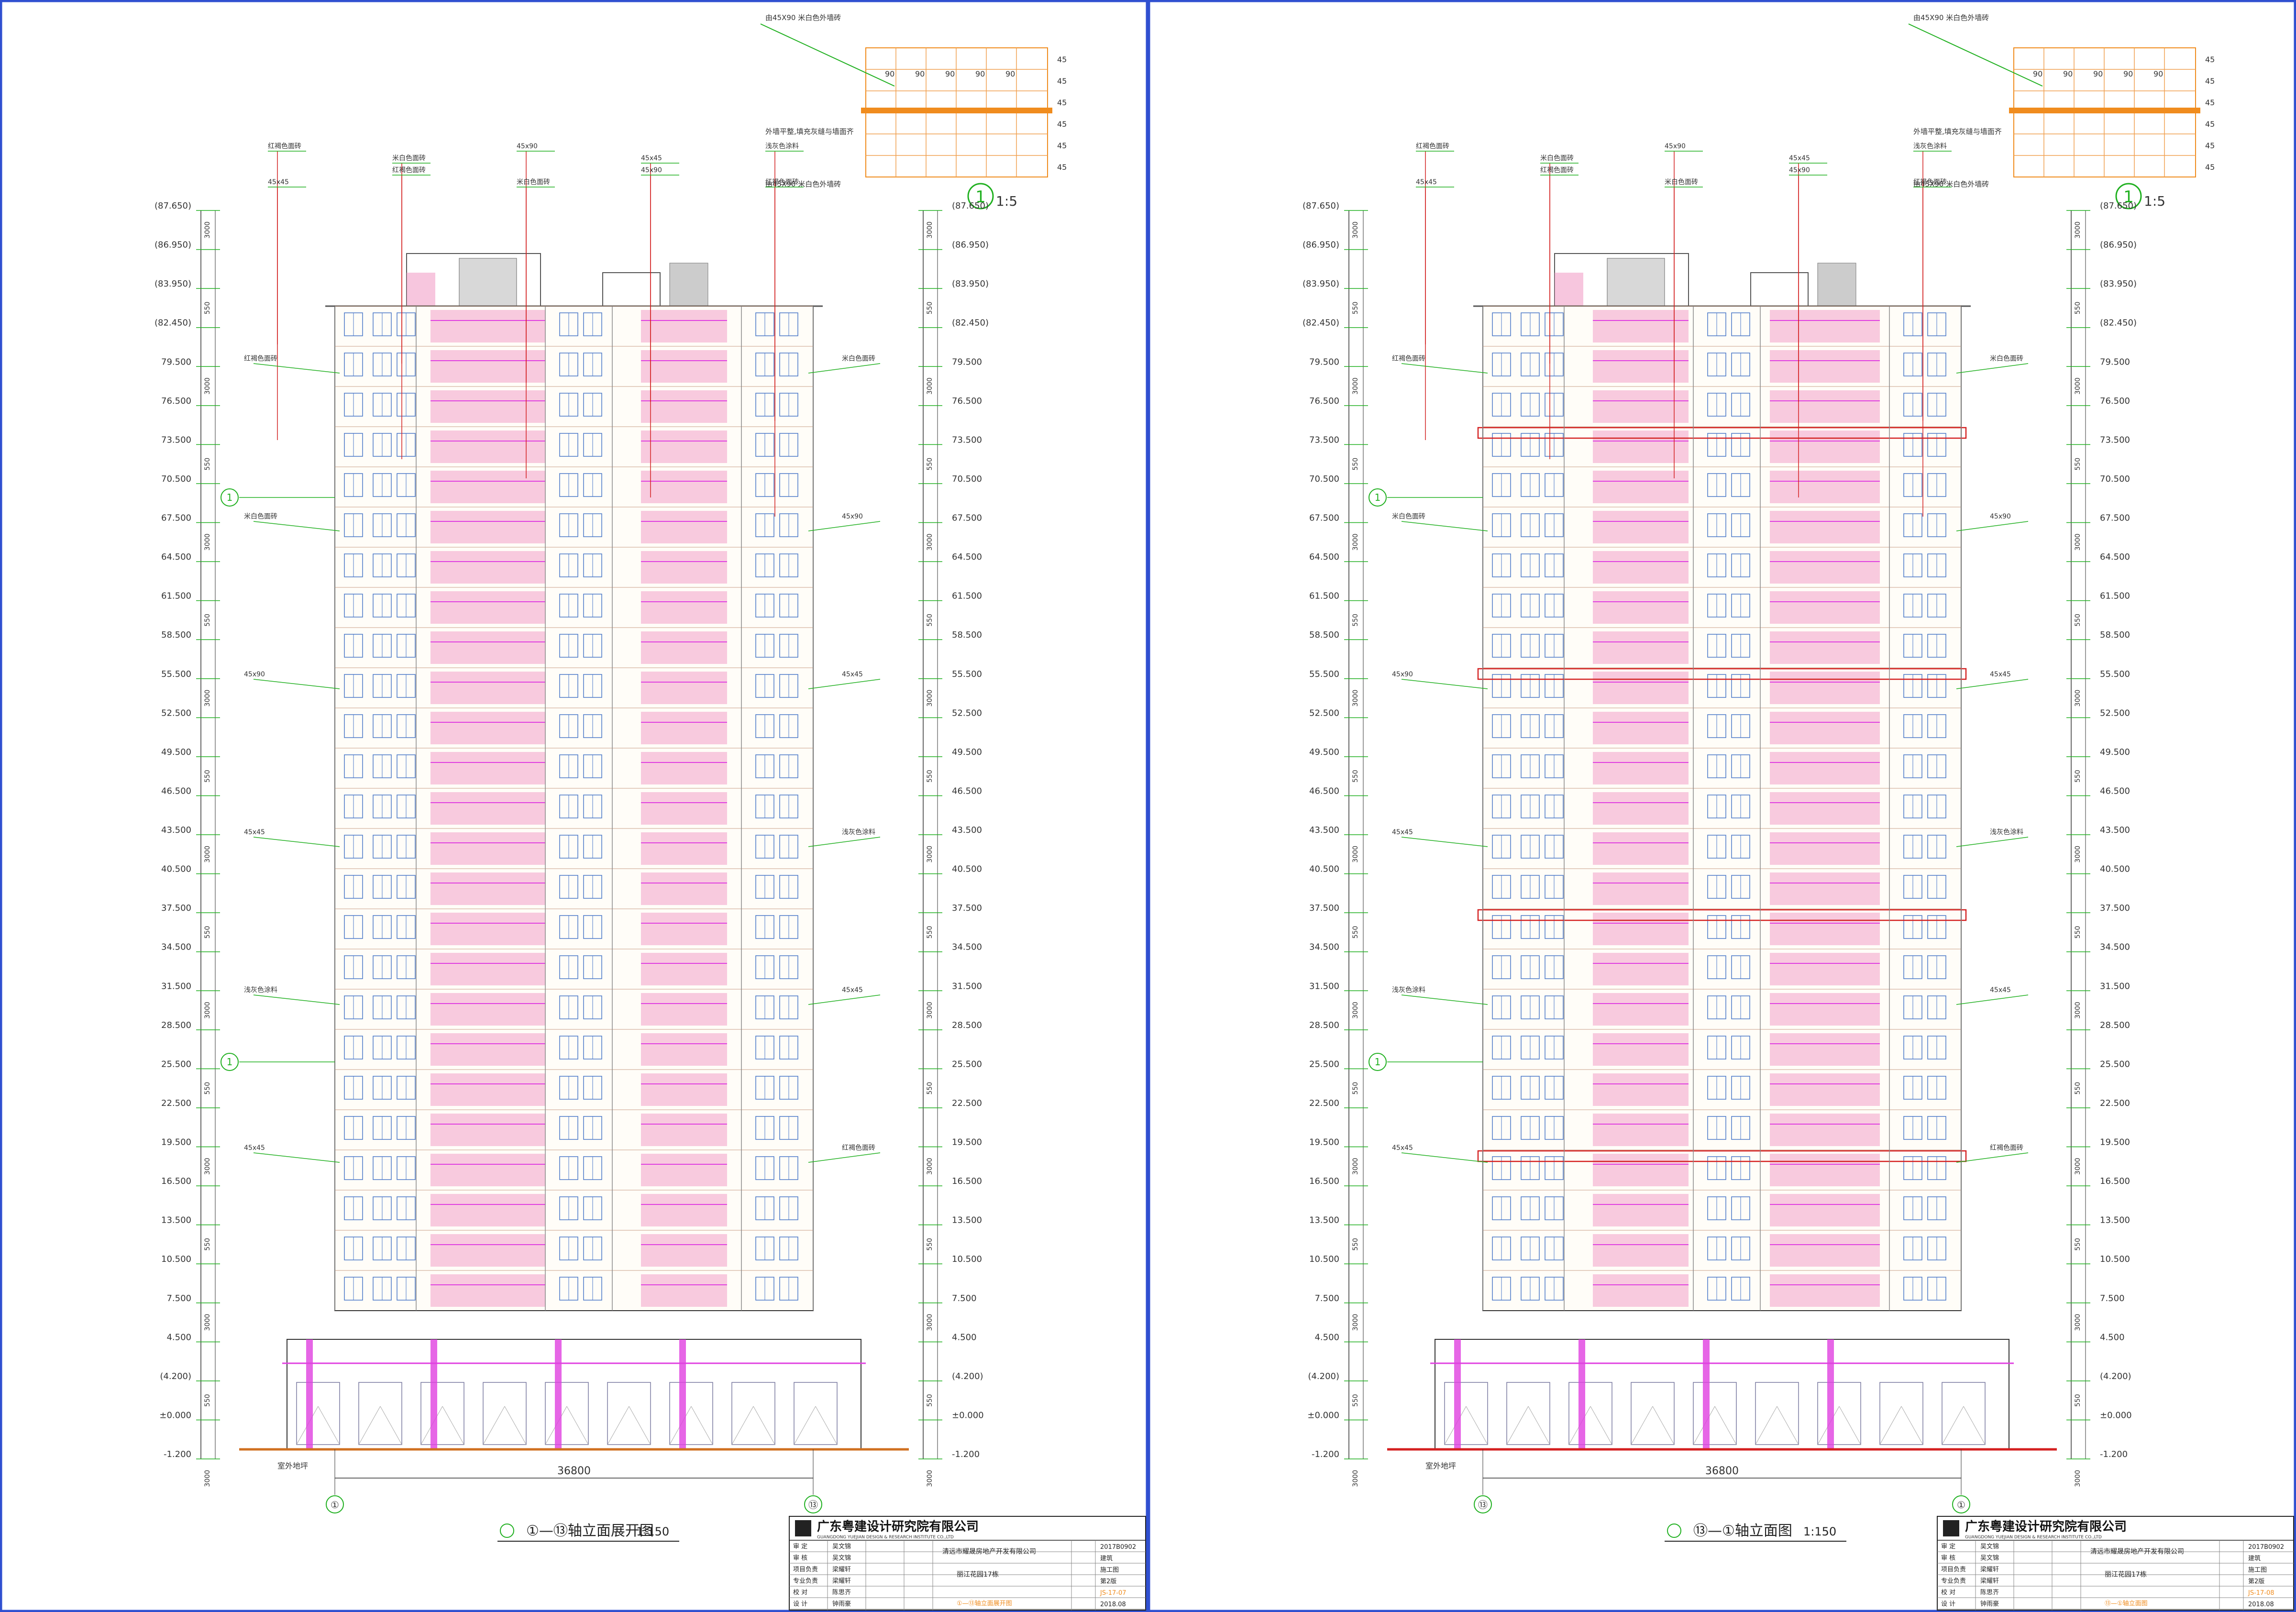 Image resolution: width=2296 pixels, height=1612 pixels. I want to click on roof-gray-block, so click(1837, 285).